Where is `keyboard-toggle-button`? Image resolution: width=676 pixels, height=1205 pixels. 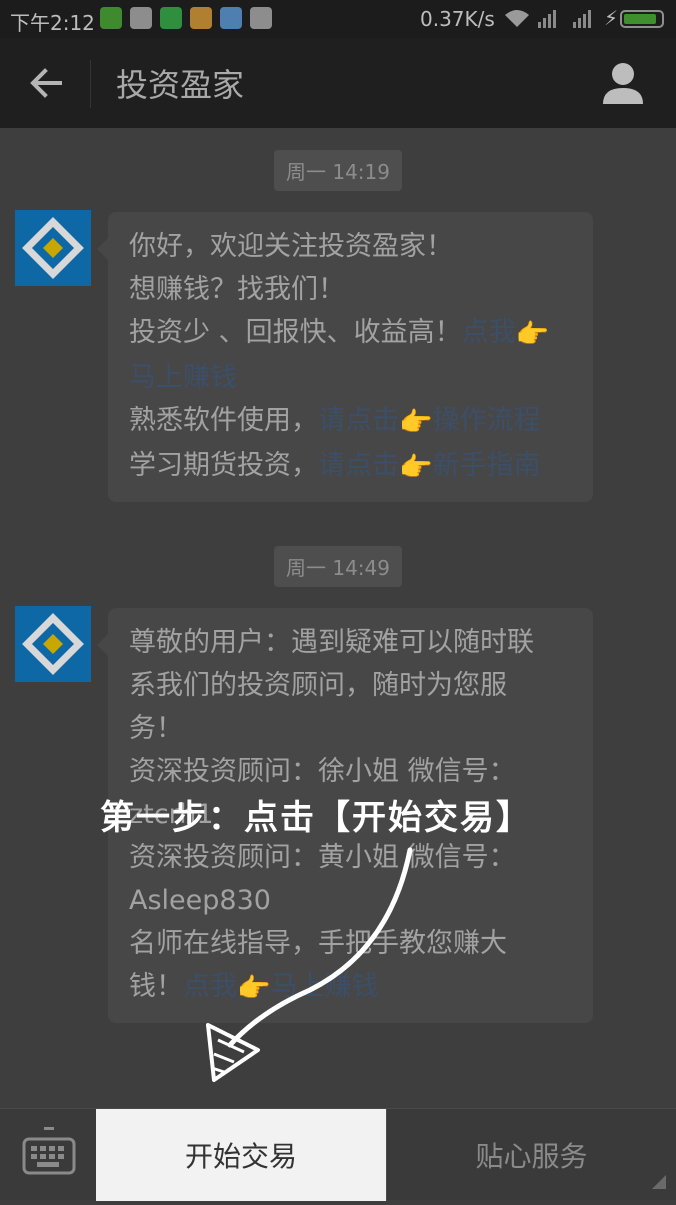
keyboard-toggle-button is located at coordinates (48, 1155).